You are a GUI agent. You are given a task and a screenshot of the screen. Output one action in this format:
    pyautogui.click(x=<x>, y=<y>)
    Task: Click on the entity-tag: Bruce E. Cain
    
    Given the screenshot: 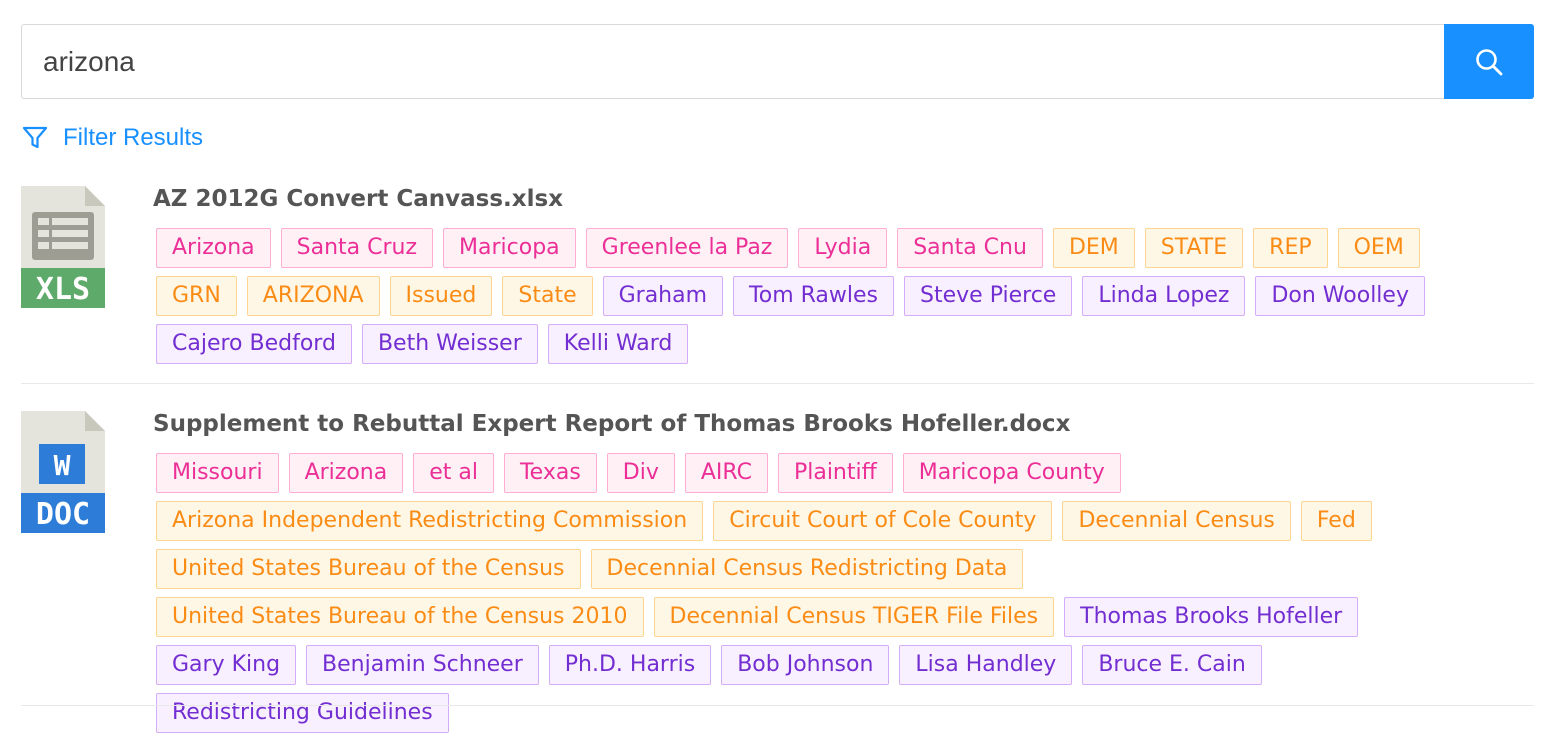 What is the action you would take?
    pyautogui.click(x=1172, y=665)
    